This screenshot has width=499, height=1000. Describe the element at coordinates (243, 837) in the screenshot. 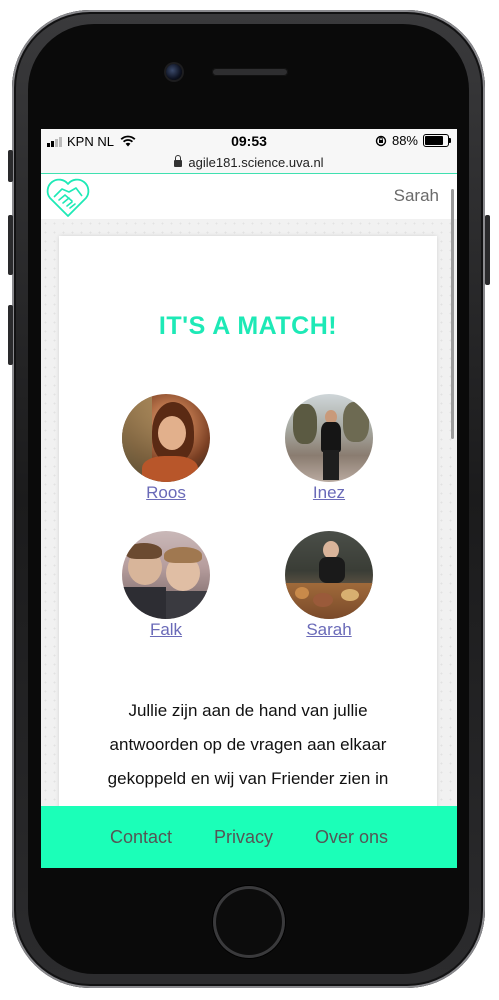

I see `footer-link-privacy: Privacy` at that location.